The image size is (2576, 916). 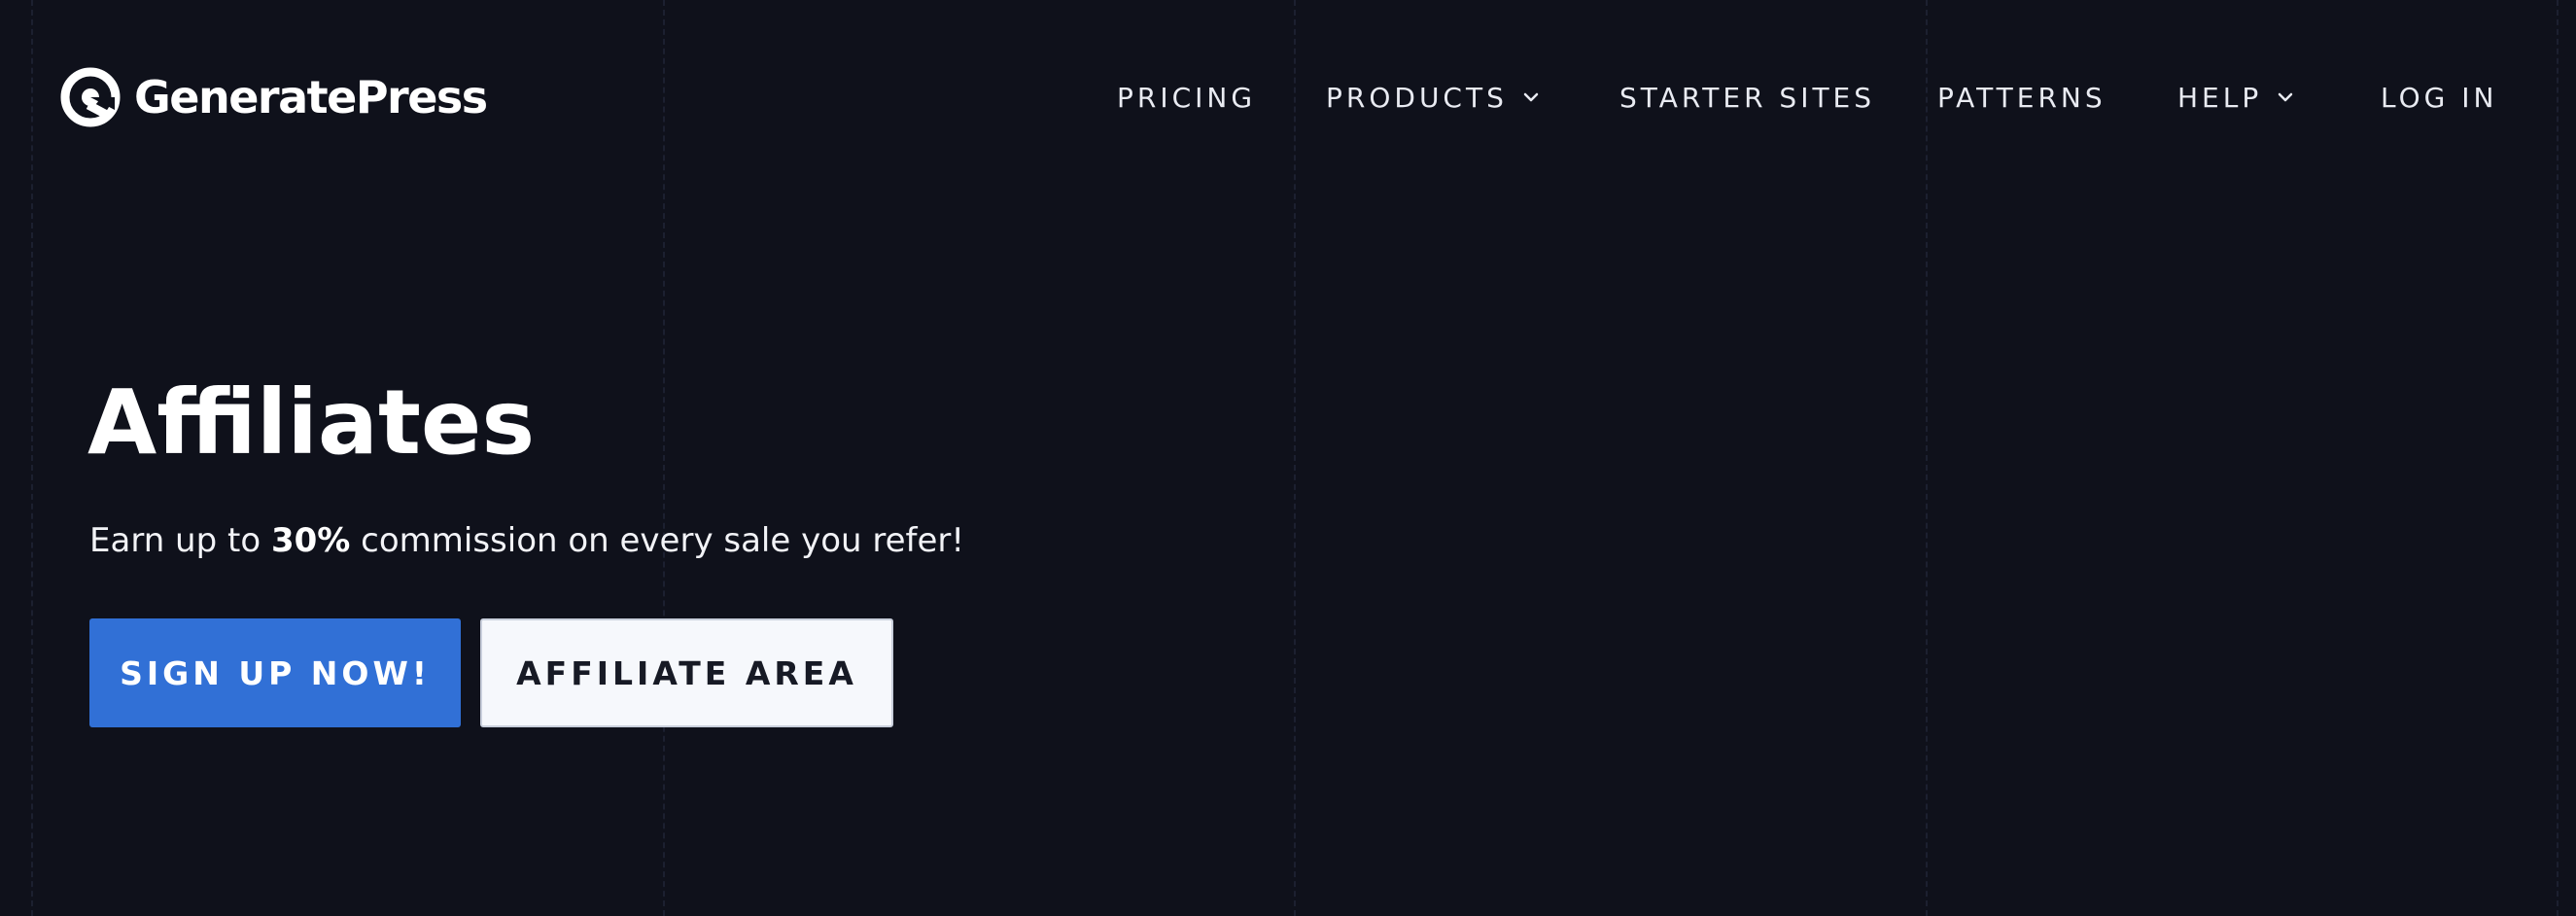 I want to click on nav-products: PRODUCTS, so click(x=1433, y=97).